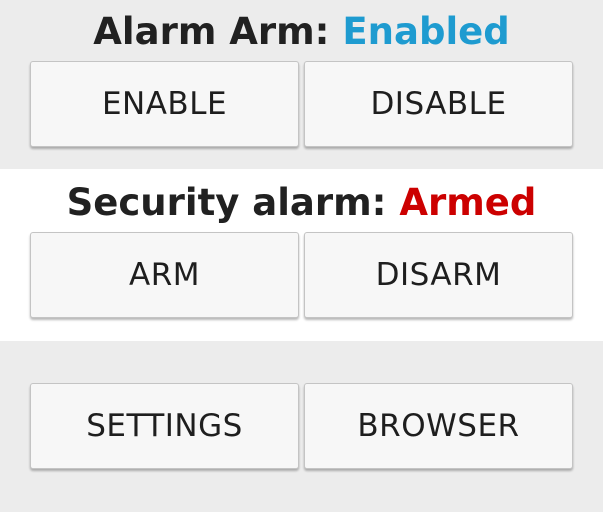 The image size is (603, 512). I want to click on security-alarm-status-value: Armed, so click(468, 202).